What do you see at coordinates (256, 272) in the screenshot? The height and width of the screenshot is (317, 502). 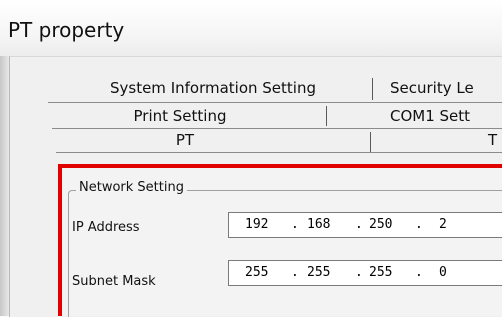 I see `subnet-octet-1: 255` at bounding box center [256, 272].